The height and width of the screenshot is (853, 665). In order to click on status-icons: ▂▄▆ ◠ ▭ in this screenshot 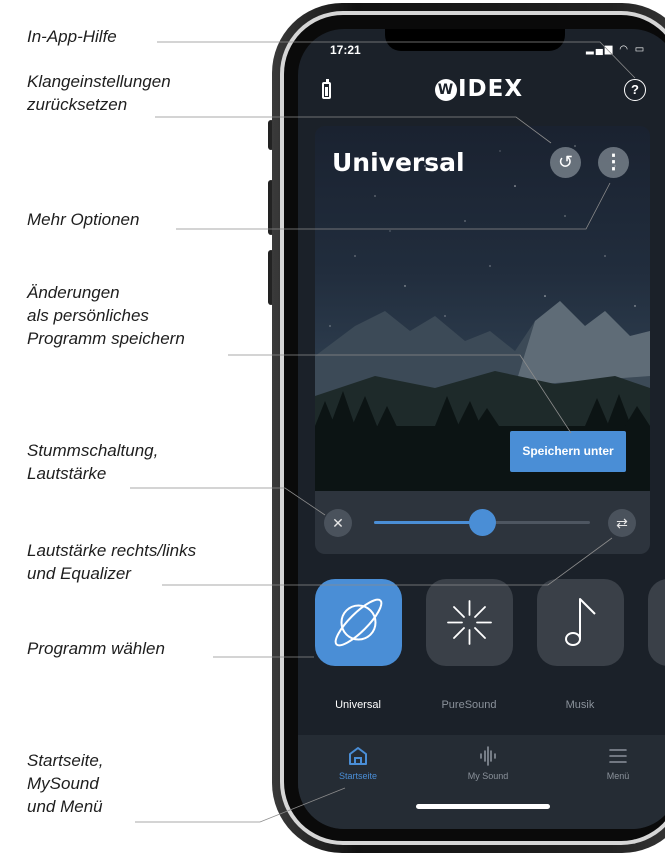, I will do `click(616, 49)`.